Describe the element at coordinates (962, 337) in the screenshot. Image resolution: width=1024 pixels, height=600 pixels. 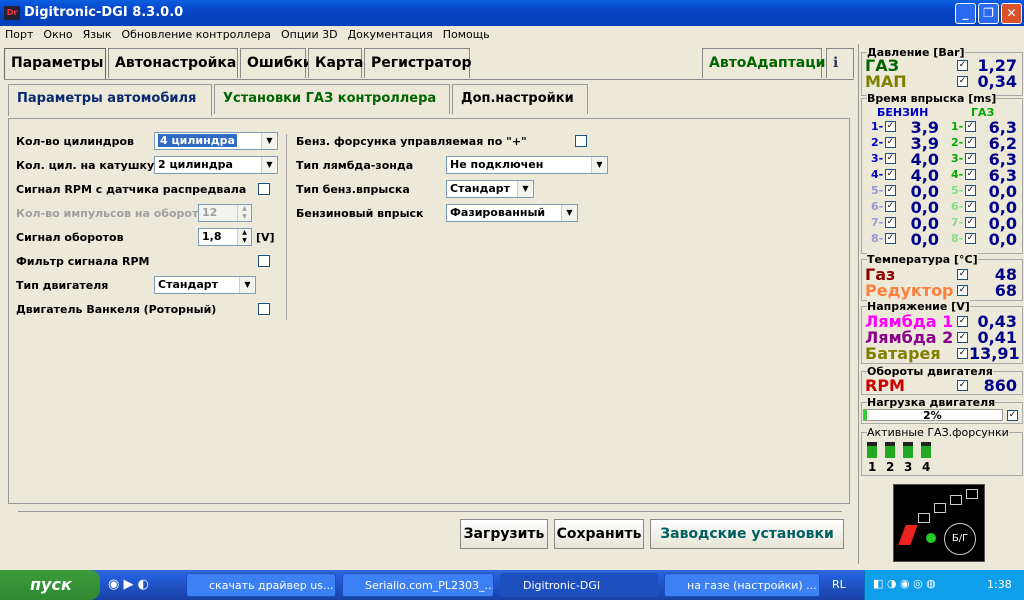
I see `lambda2-checkbox: ✓` at that location.